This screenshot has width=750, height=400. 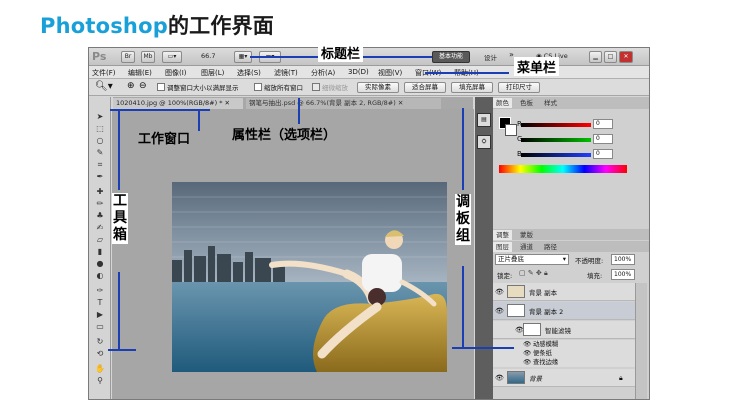 I want to click on blur-tool-icon: ●, so click(x=100, y=264).